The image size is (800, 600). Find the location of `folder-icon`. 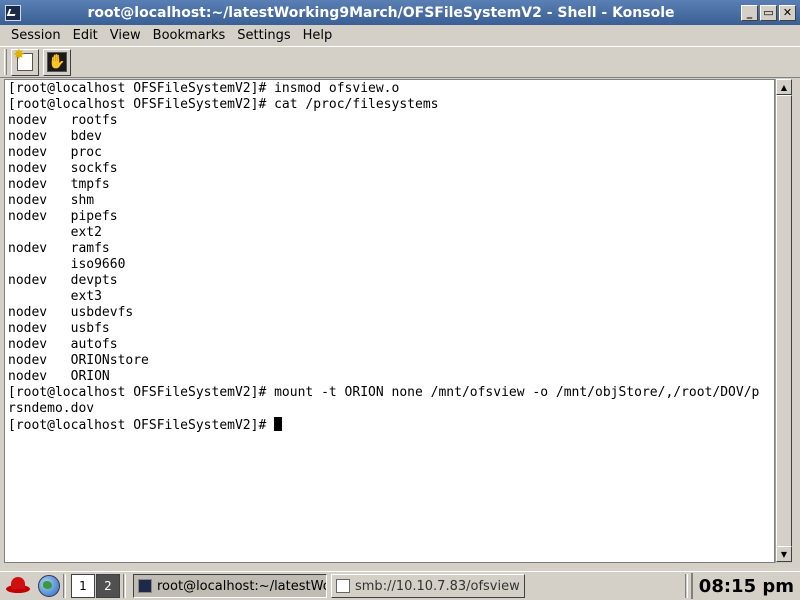

folder-icon is located at coordinates (343, 586).